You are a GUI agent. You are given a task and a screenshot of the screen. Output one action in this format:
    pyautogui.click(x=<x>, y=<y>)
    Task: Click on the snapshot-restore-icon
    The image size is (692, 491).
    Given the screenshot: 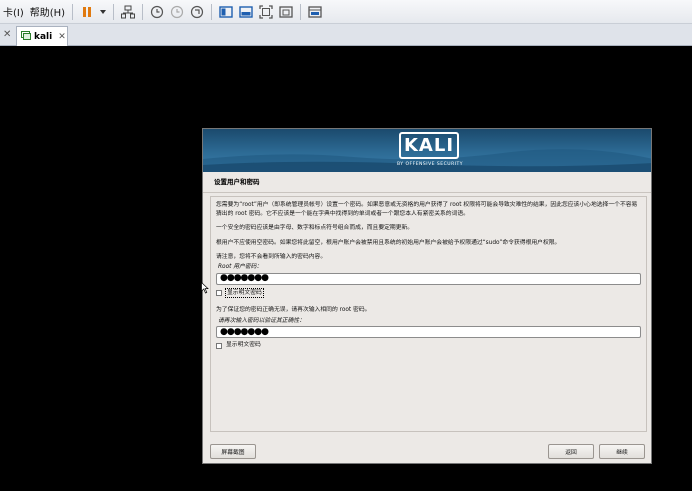 What is the action you would take?
    pyautogui.click(x=177, y=12)
    